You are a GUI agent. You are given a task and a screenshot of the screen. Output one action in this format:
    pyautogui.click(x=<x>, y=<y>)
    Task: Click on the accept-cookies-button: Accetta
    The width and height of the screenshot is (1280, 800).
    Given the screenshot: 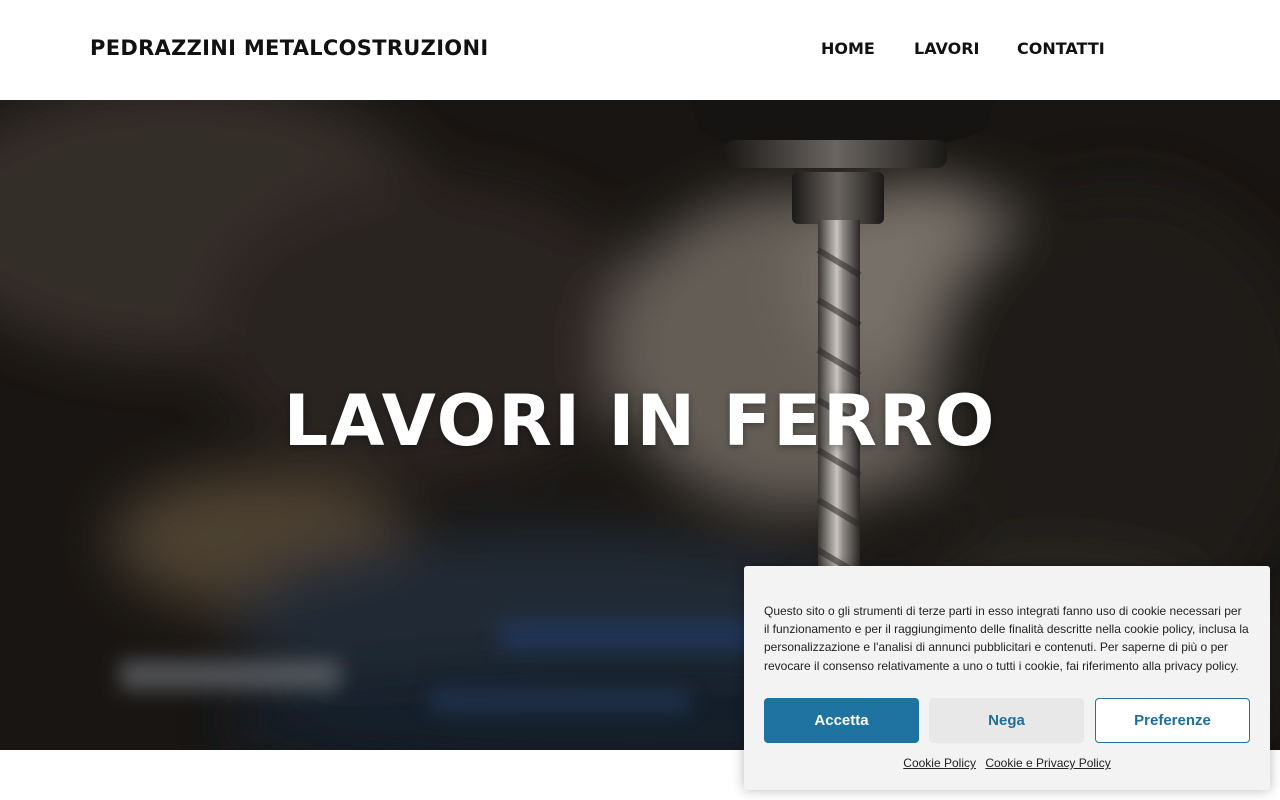 What is the action you would take?
    pyautogui.click(x=841, y=720)
    